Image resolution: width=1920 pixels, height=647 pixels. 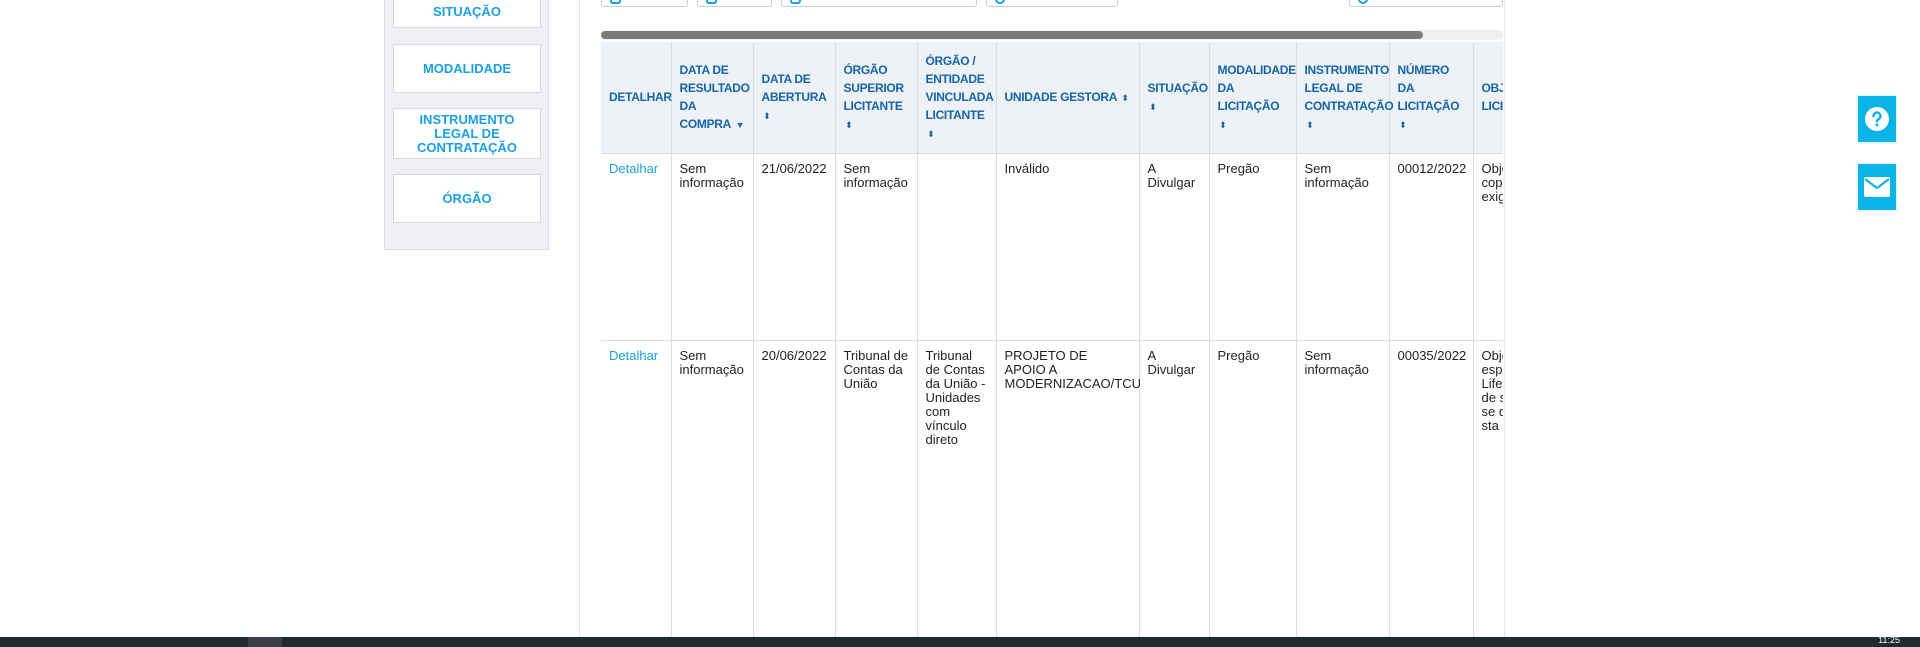 I want to click on col-header-modalidade: MODALIDADE DA LICITAÇÃO ⬍, so click(x=1253, y=98).